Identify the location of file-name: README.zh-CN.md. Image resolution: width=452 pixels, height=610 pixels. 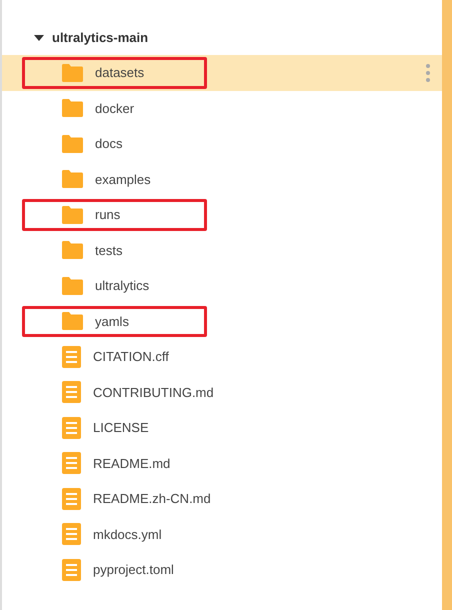
(152, 498).